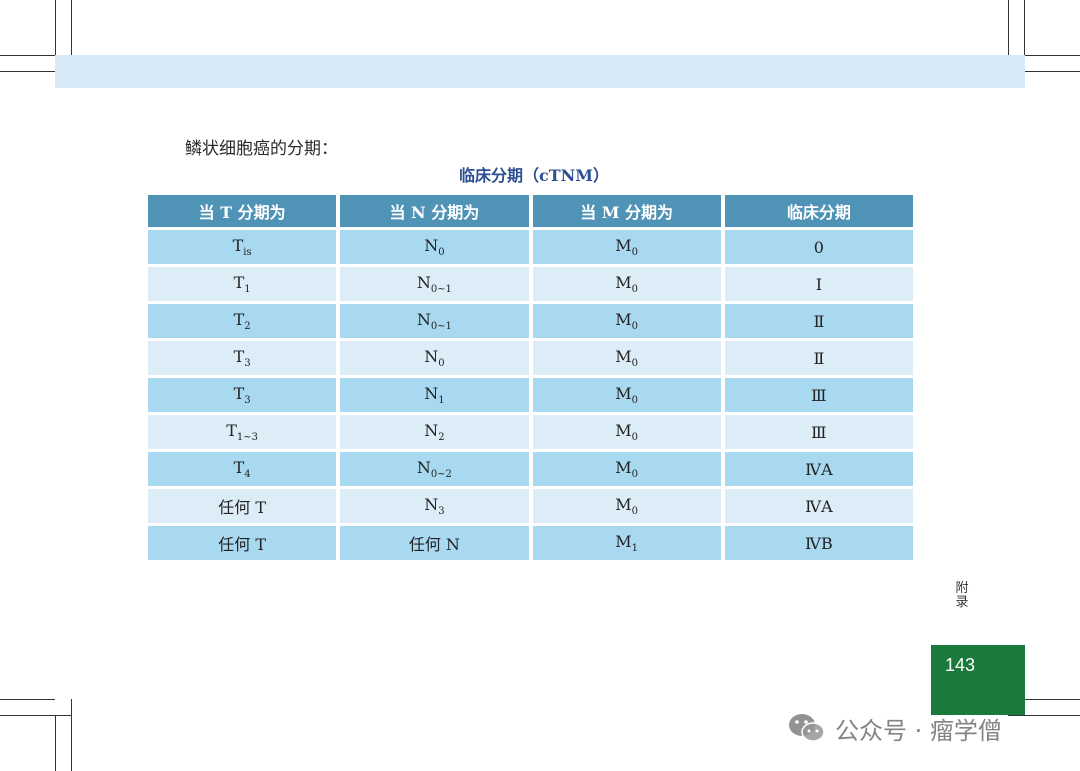 The width and height of the screenshot is (1080, 771). Describe the element at coordinates (534, 175) in the screenshot. I see `table-caption: 临床分期（cTNM）` at that location.